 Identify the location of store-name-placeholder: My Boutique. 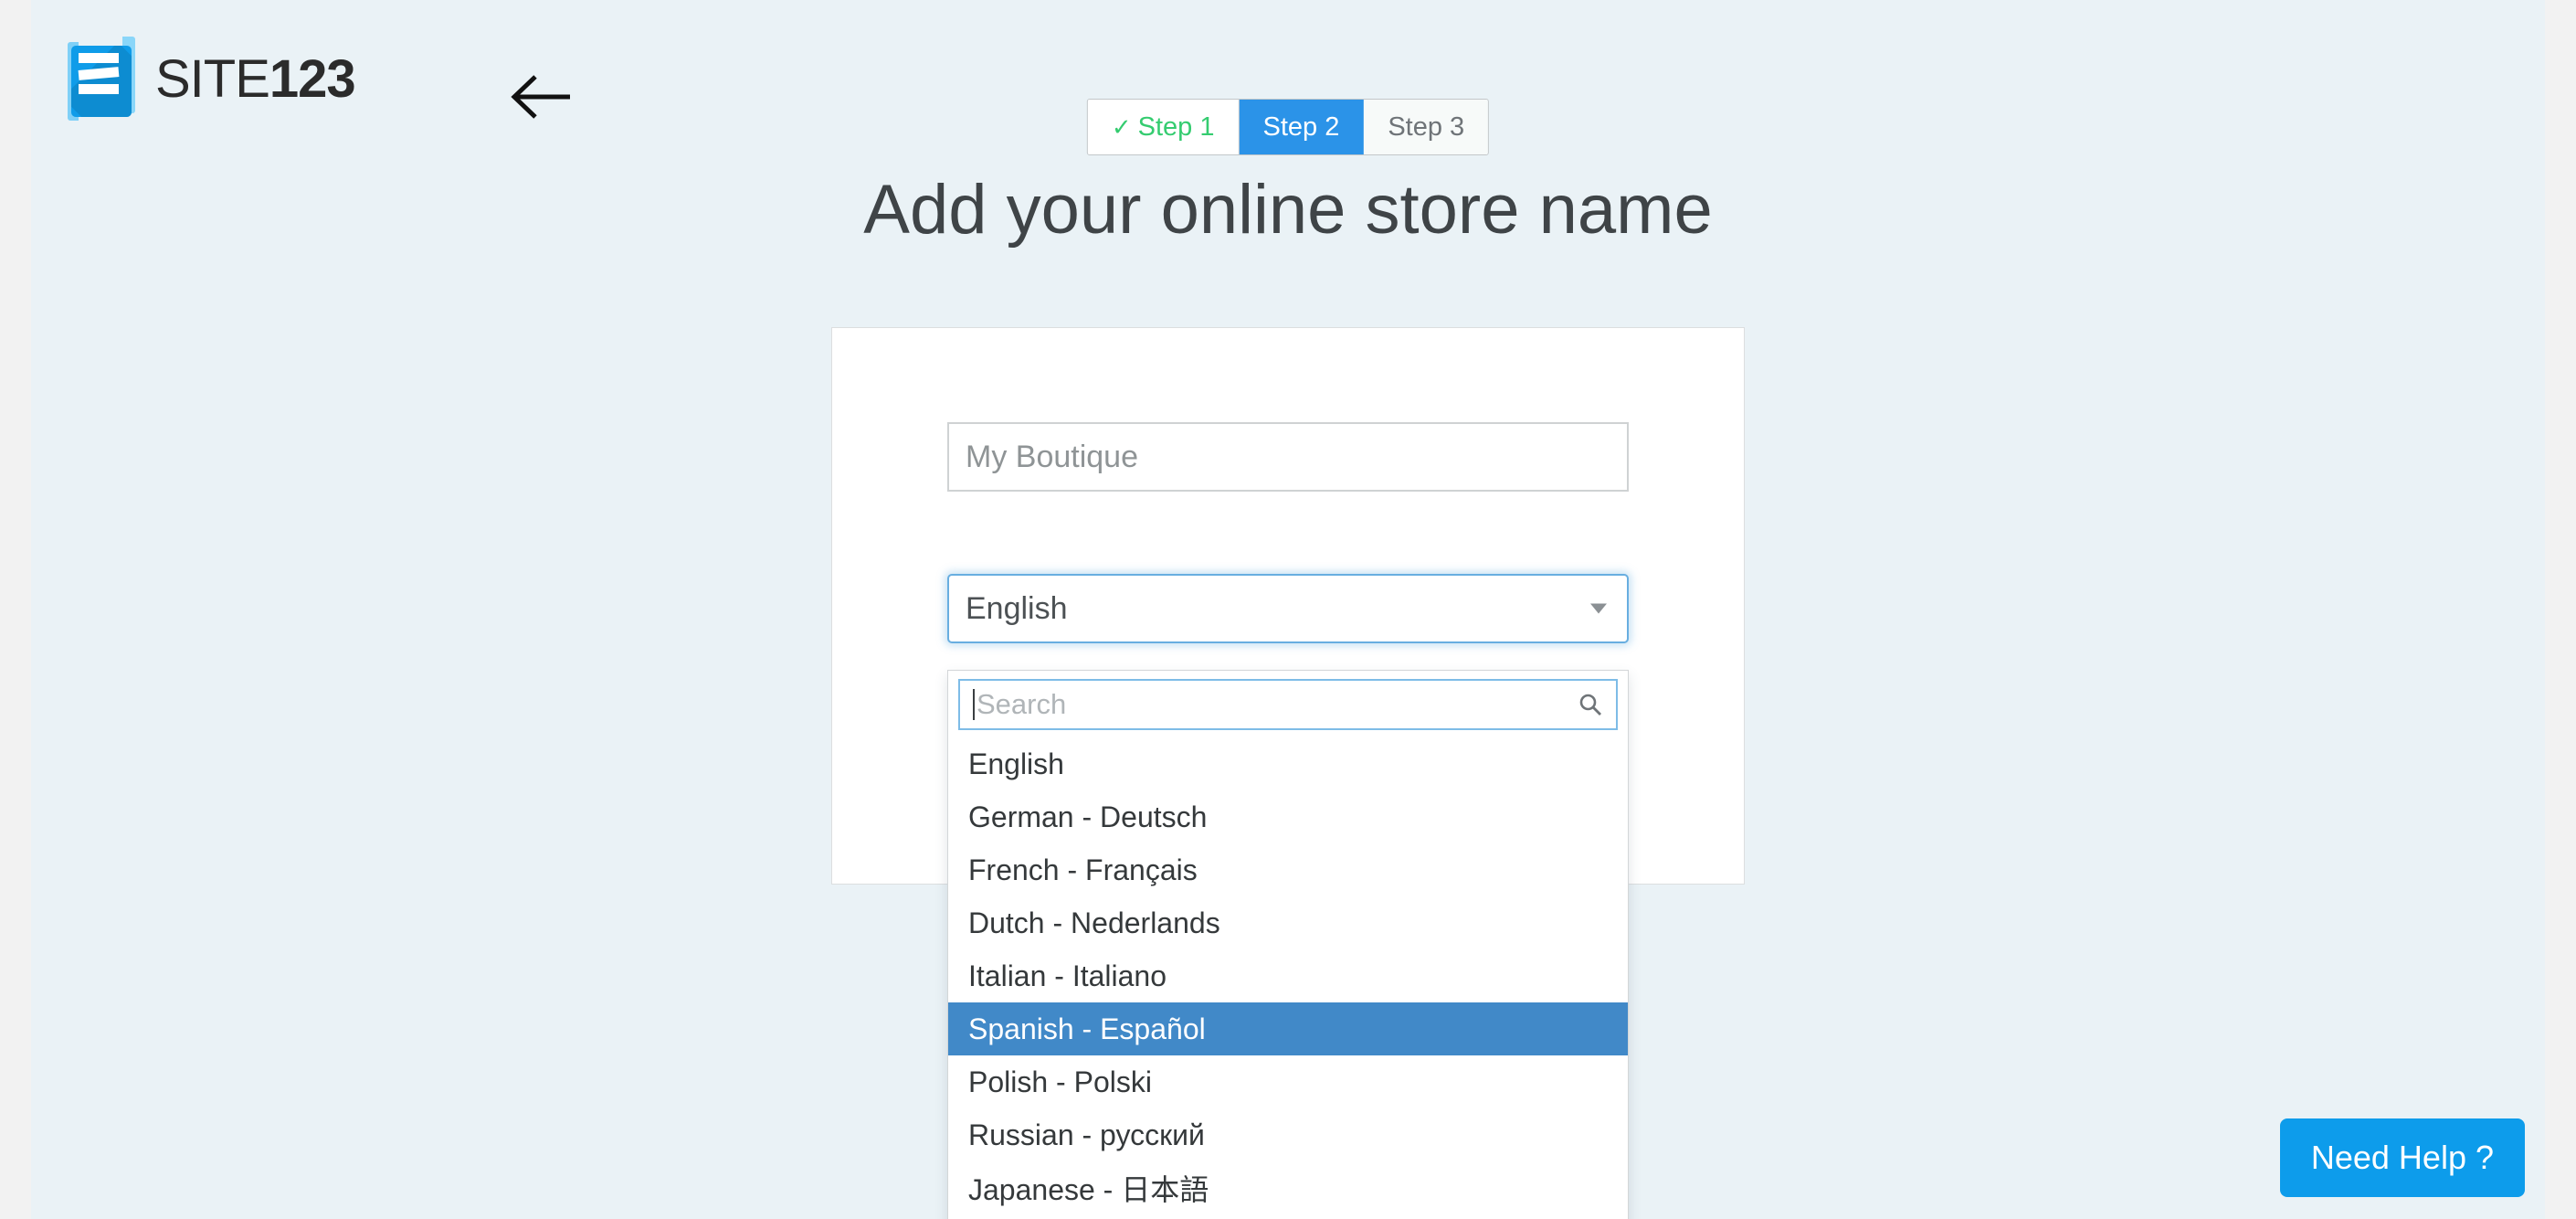
(1052, 456).